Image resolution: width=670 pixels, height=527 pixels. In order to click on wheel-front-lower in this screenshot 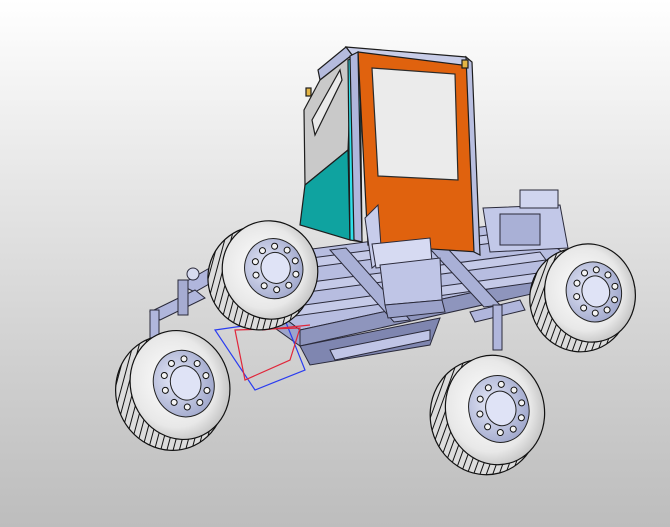, I will do `click(173, 390)`.